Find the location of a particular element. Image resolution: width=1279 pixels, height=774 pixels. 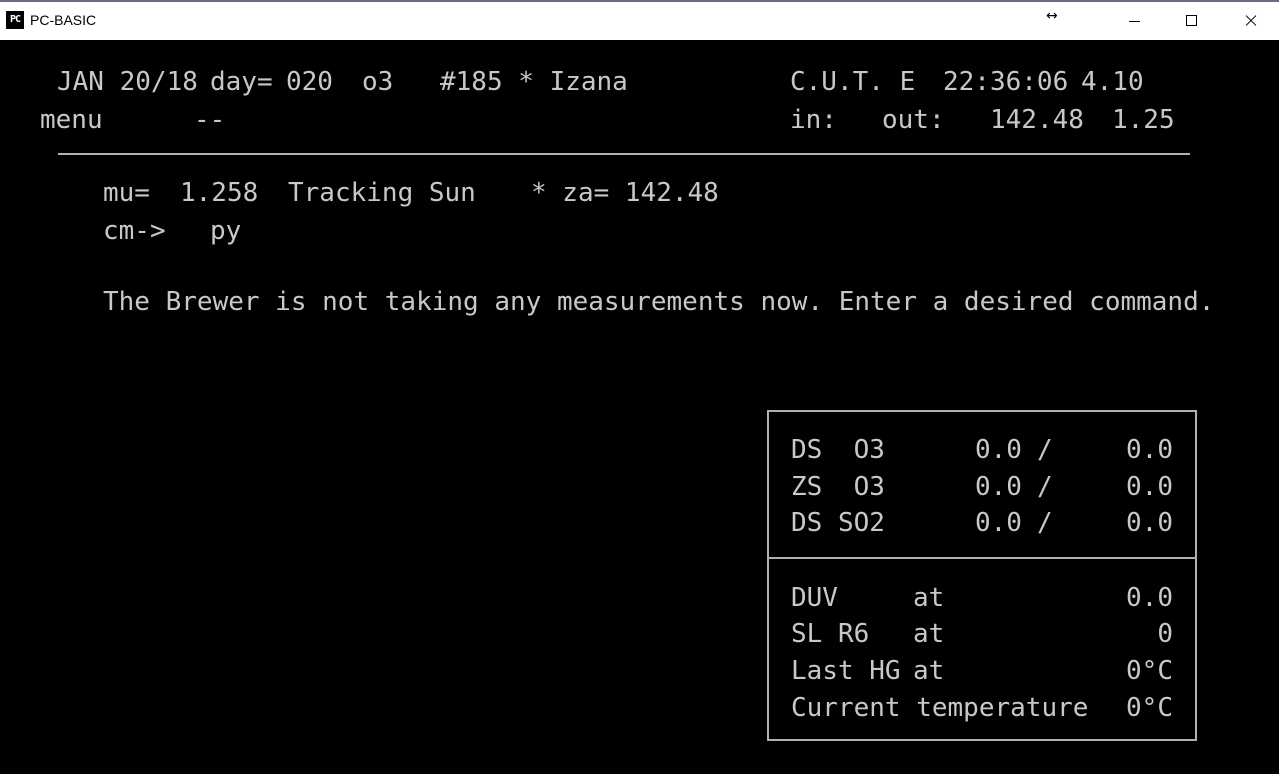

ds-so2-value-2: 0.0 is located at coordinates (1149, 523).